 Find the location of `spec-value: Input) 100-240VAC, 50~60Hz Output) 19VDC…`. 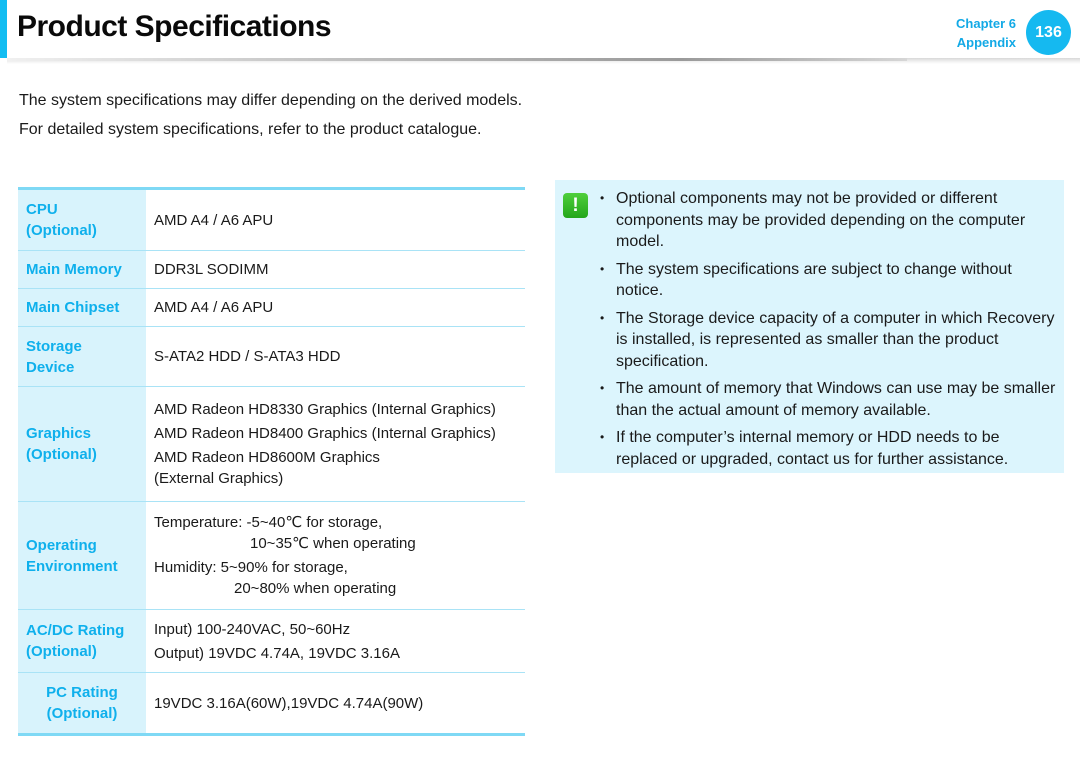

spec-value: Input) 100-240VAC, 50~60Hz Output) 19VDC… is located at coordinates (335, 641).